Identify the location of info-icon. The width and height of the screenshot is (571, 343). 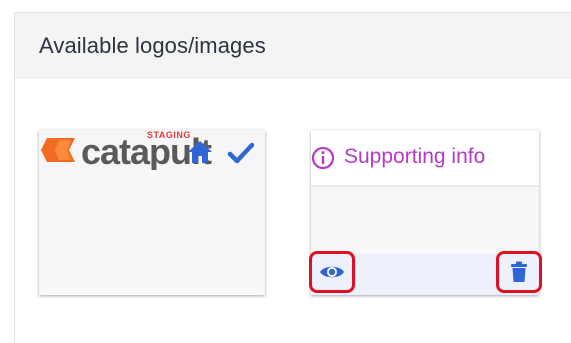
(323, 158).